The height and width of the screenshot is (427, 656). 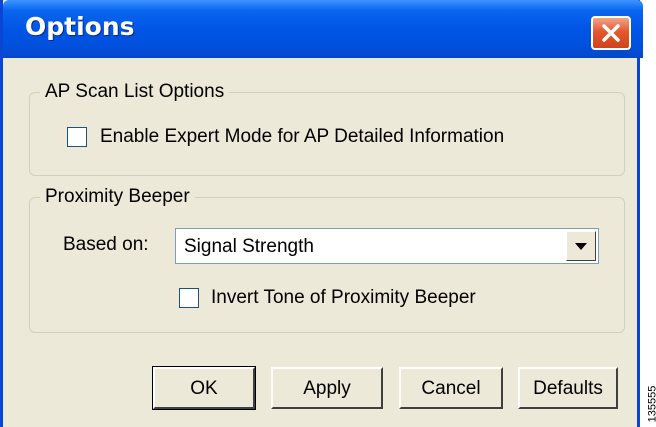 I want to click on expert-mode-checkbox, so click(x=77, y=137).